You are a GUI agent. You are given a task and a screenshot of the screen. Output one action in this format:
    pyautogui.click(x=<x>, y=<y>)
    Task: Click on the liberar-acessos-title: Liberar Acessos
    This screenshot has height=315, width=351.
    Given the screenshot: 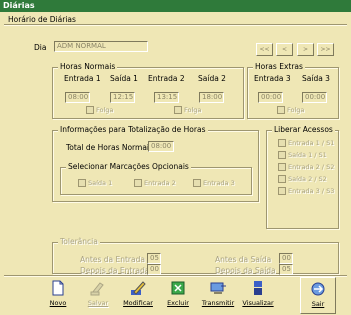 What is the action you would take?
    pyautogui.click(x=303, y=129)
    